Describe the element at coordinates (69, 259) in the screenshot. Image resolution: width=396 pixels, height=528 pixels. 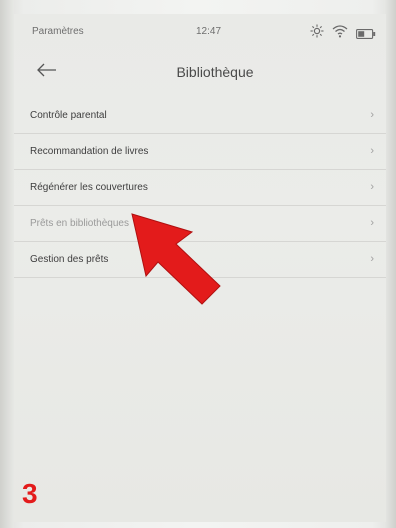
I see `menu-item-label: Gestion des prêts` at that location.